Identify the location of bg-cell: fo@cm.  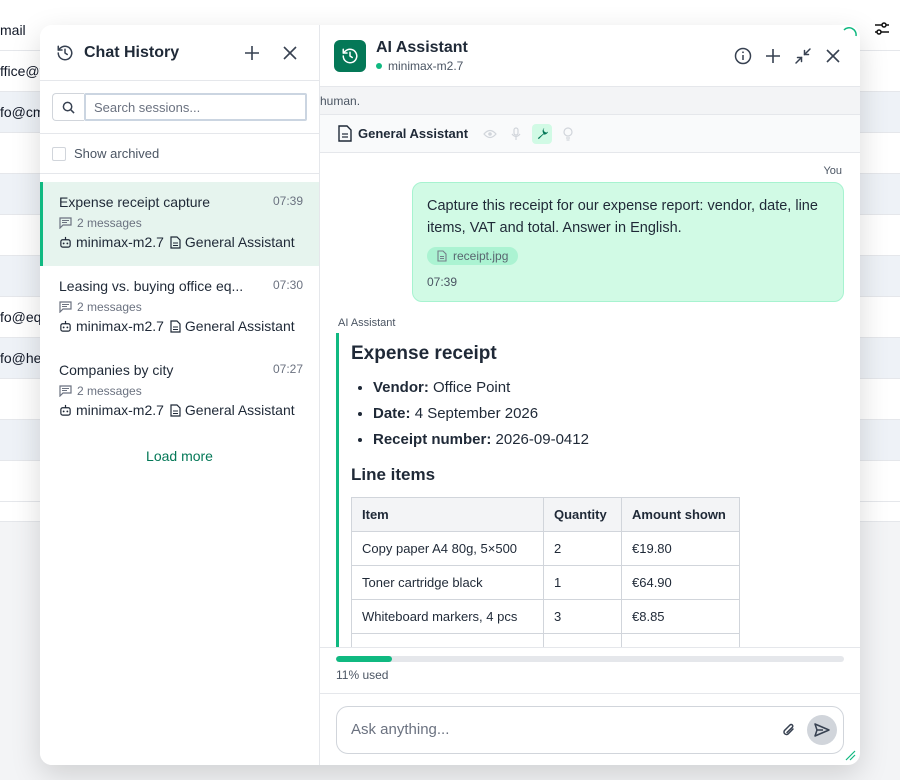
(22, 112).